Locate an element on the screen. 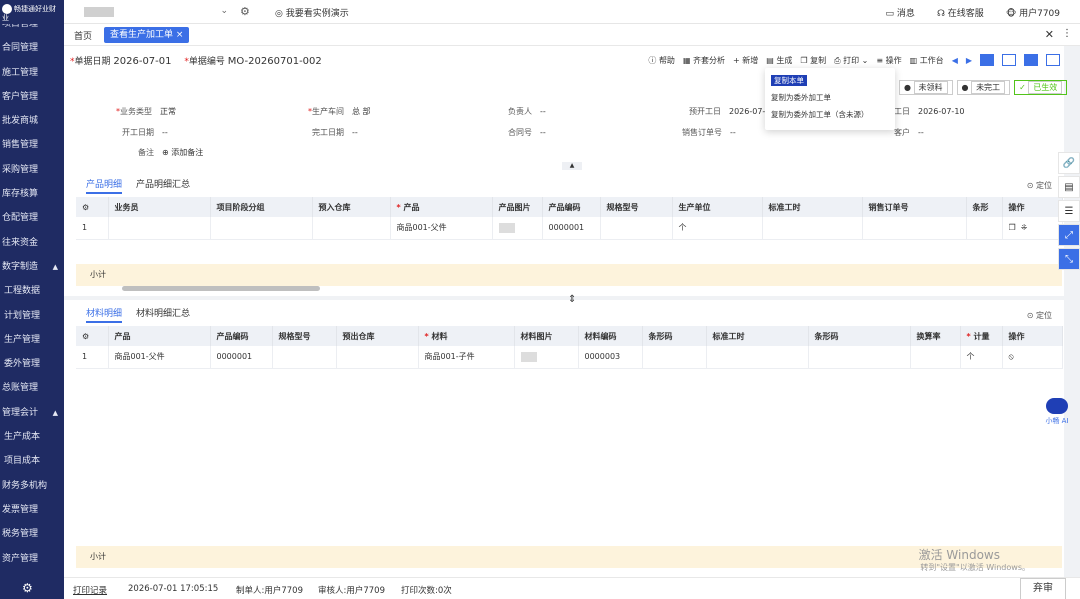 The width and height of the screenshot is (1080, 599). cell-warehouse is located at coordinates (351, 228).